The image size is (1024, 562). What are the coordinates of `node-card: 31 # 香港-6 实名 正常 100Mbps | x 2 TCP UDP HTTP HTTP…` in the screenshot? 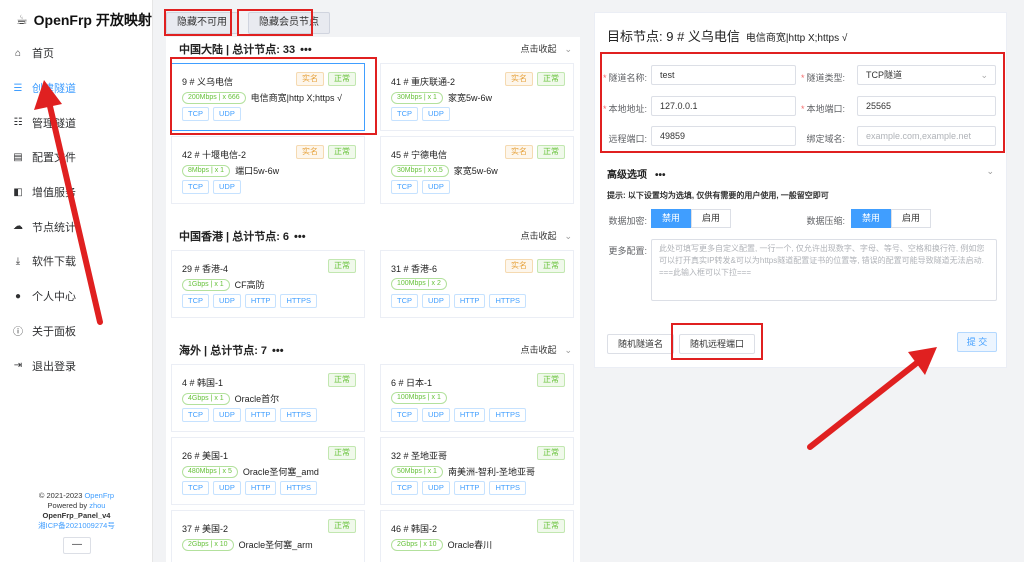 It's located at (477, 284).